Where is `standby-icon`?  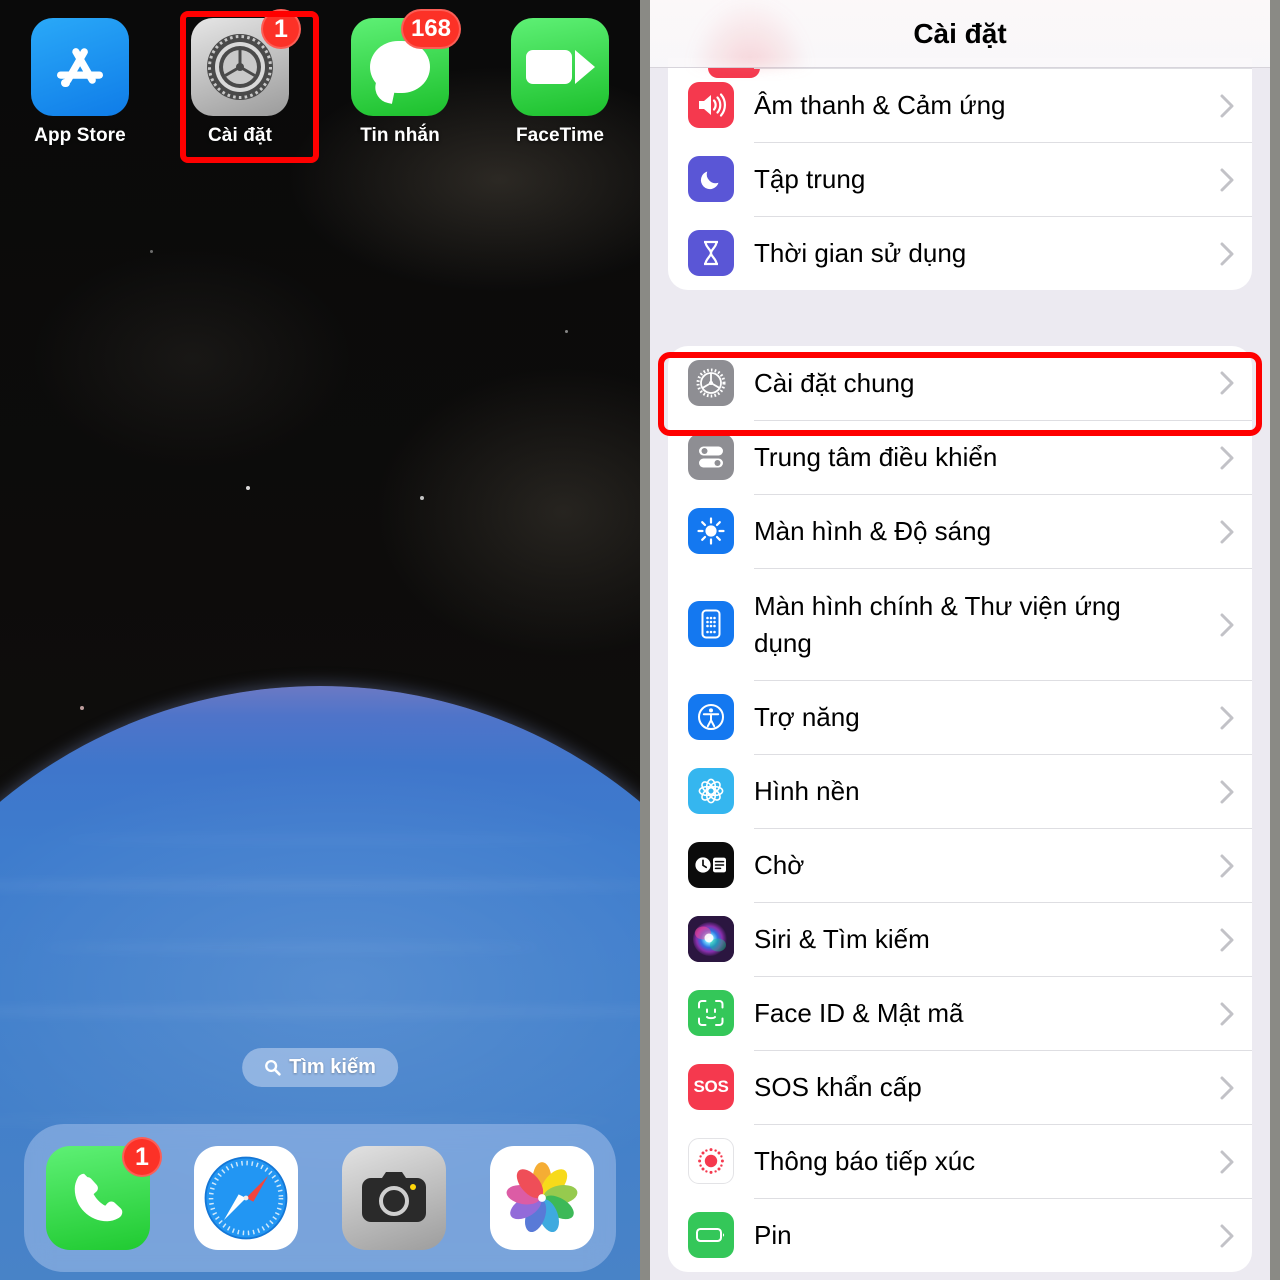 standby-icon is located at coordinates (711, 865).